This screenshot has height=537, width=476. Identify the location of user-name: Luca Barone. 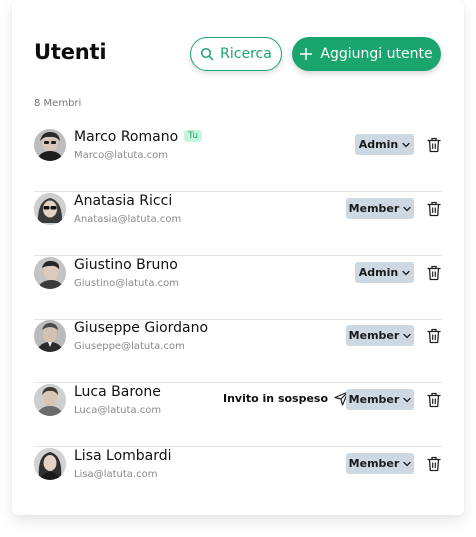
(117, 392).